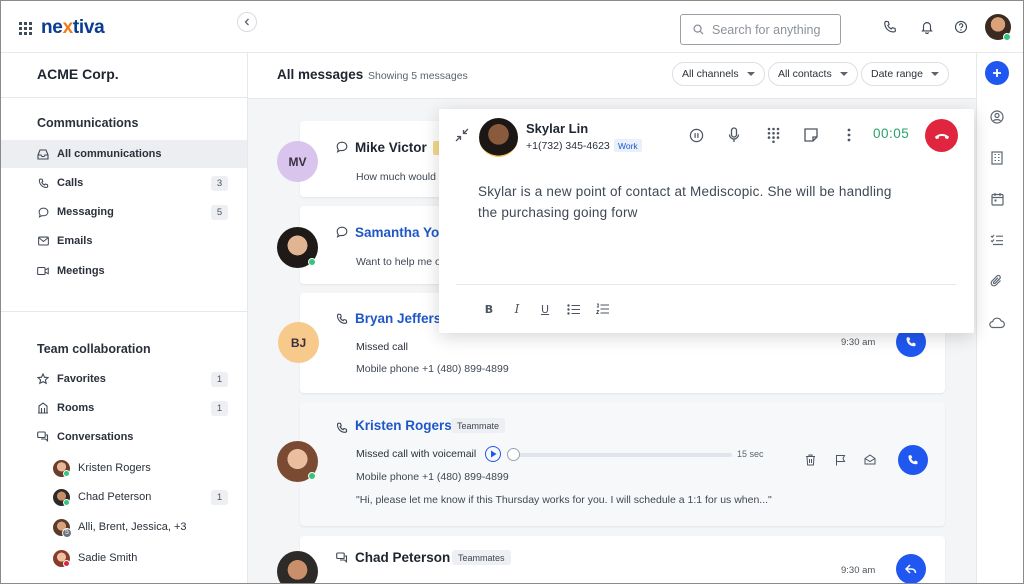 The width and height of the screenshot is (1024, 584). I want to click on caller-phone: +1(732) 345-4623, so click(568, 146).